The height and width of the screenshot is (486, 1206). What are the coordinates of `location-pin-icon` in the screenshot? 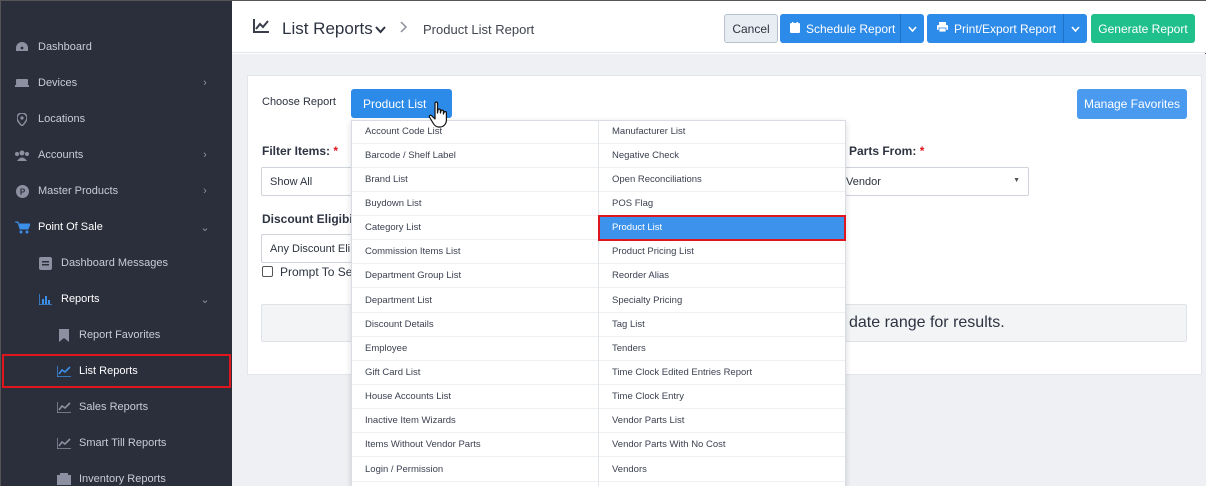 It's located at (22, 119).